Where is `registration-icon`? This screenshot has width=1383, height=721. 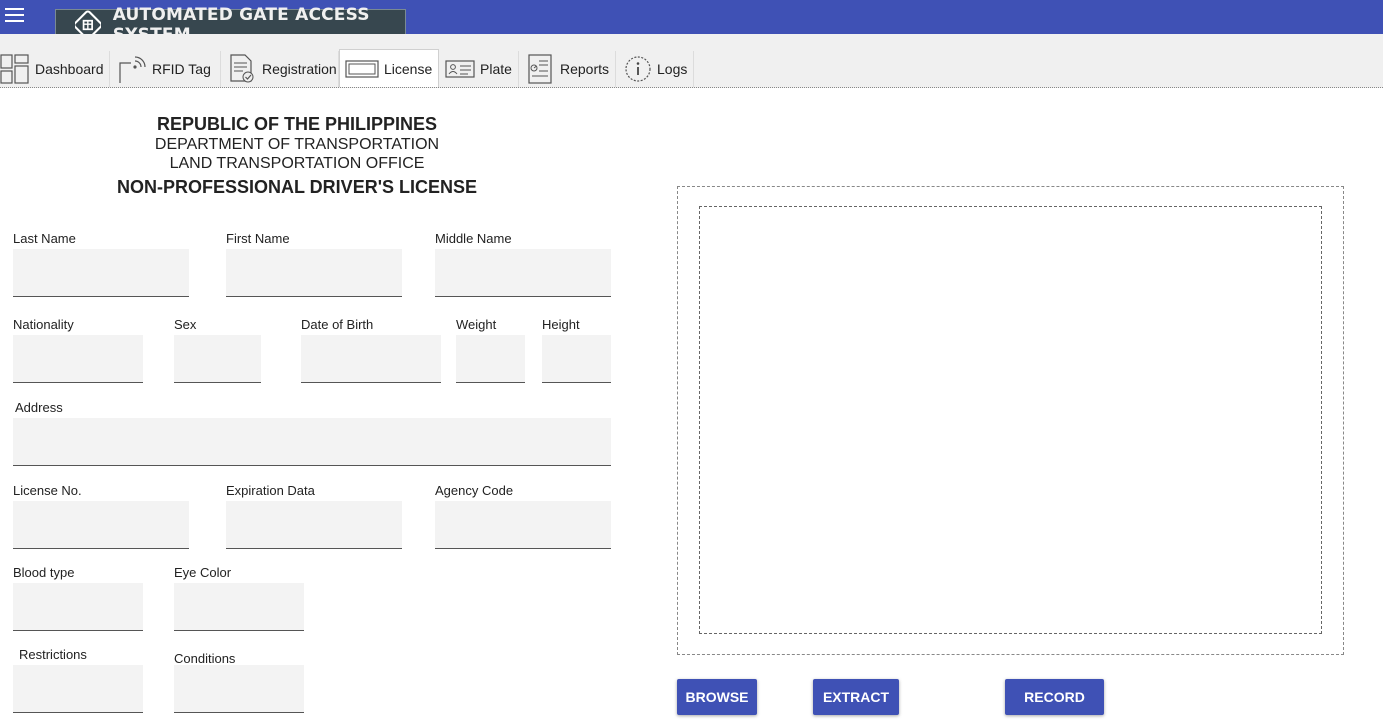 registration-icon is located at coordinates (242, 68).